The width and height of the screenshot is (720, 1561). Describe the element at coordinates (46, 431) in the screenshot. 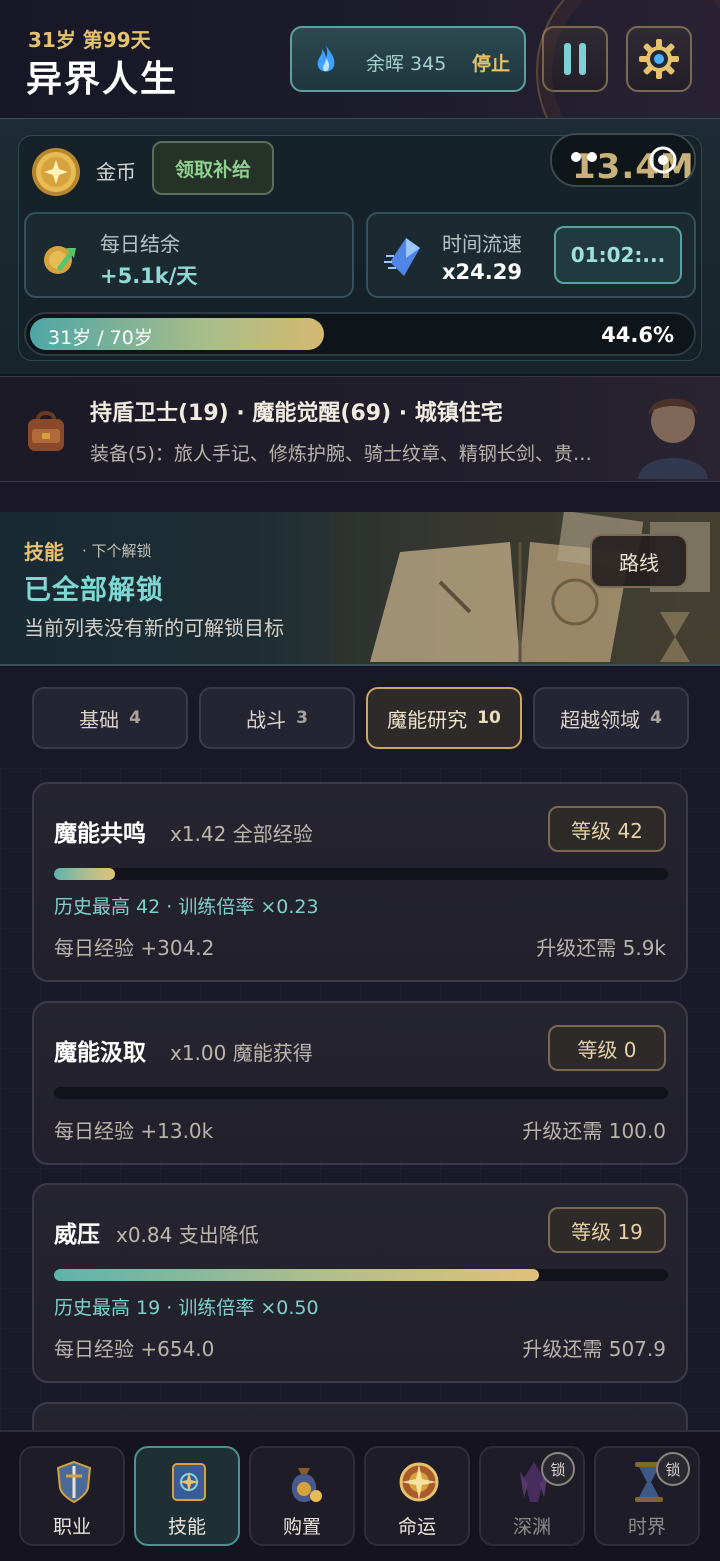

I see `backpack-icon` at that location.